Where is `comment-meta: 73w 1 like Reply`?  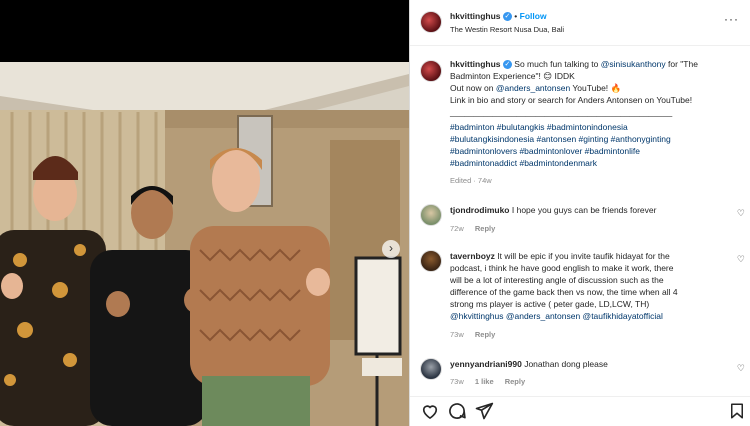 comment-meta: 73w 1 like Reply is located at coordinates (492, 381).